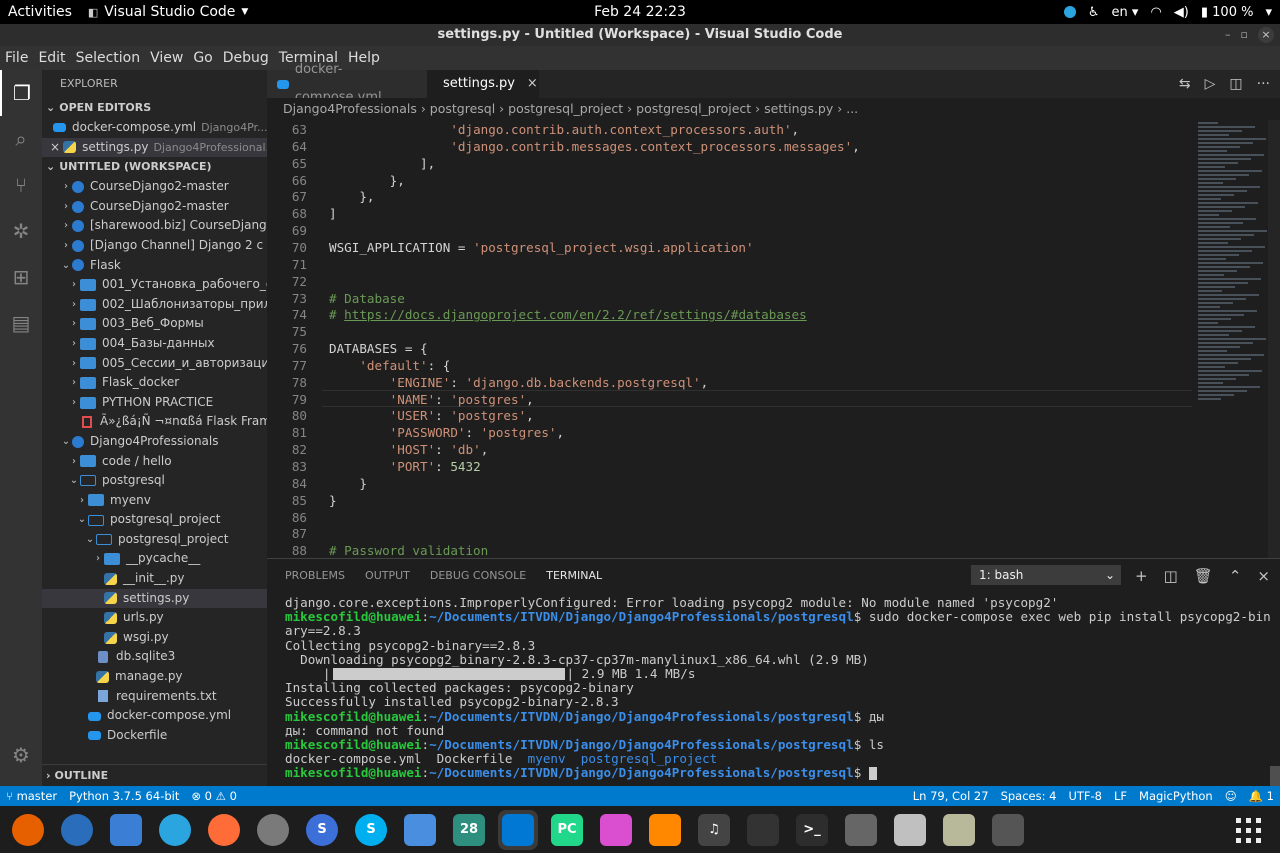 The height and width of the screenshot is (853, 1280). Describe the element at coordinates (1235, 84) in the screenshot. I see `split-editor-icon: ◫` at that location.